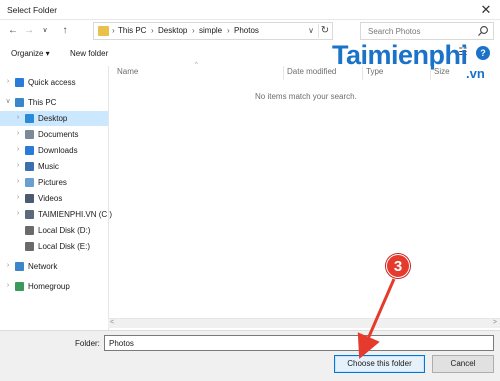 This screenshot has width=500, height=381. What do you see at coordinates (49, 286) in the screenshot?
I see `sidebar-item-label: Homegroup` at bounding box center [49, 286].